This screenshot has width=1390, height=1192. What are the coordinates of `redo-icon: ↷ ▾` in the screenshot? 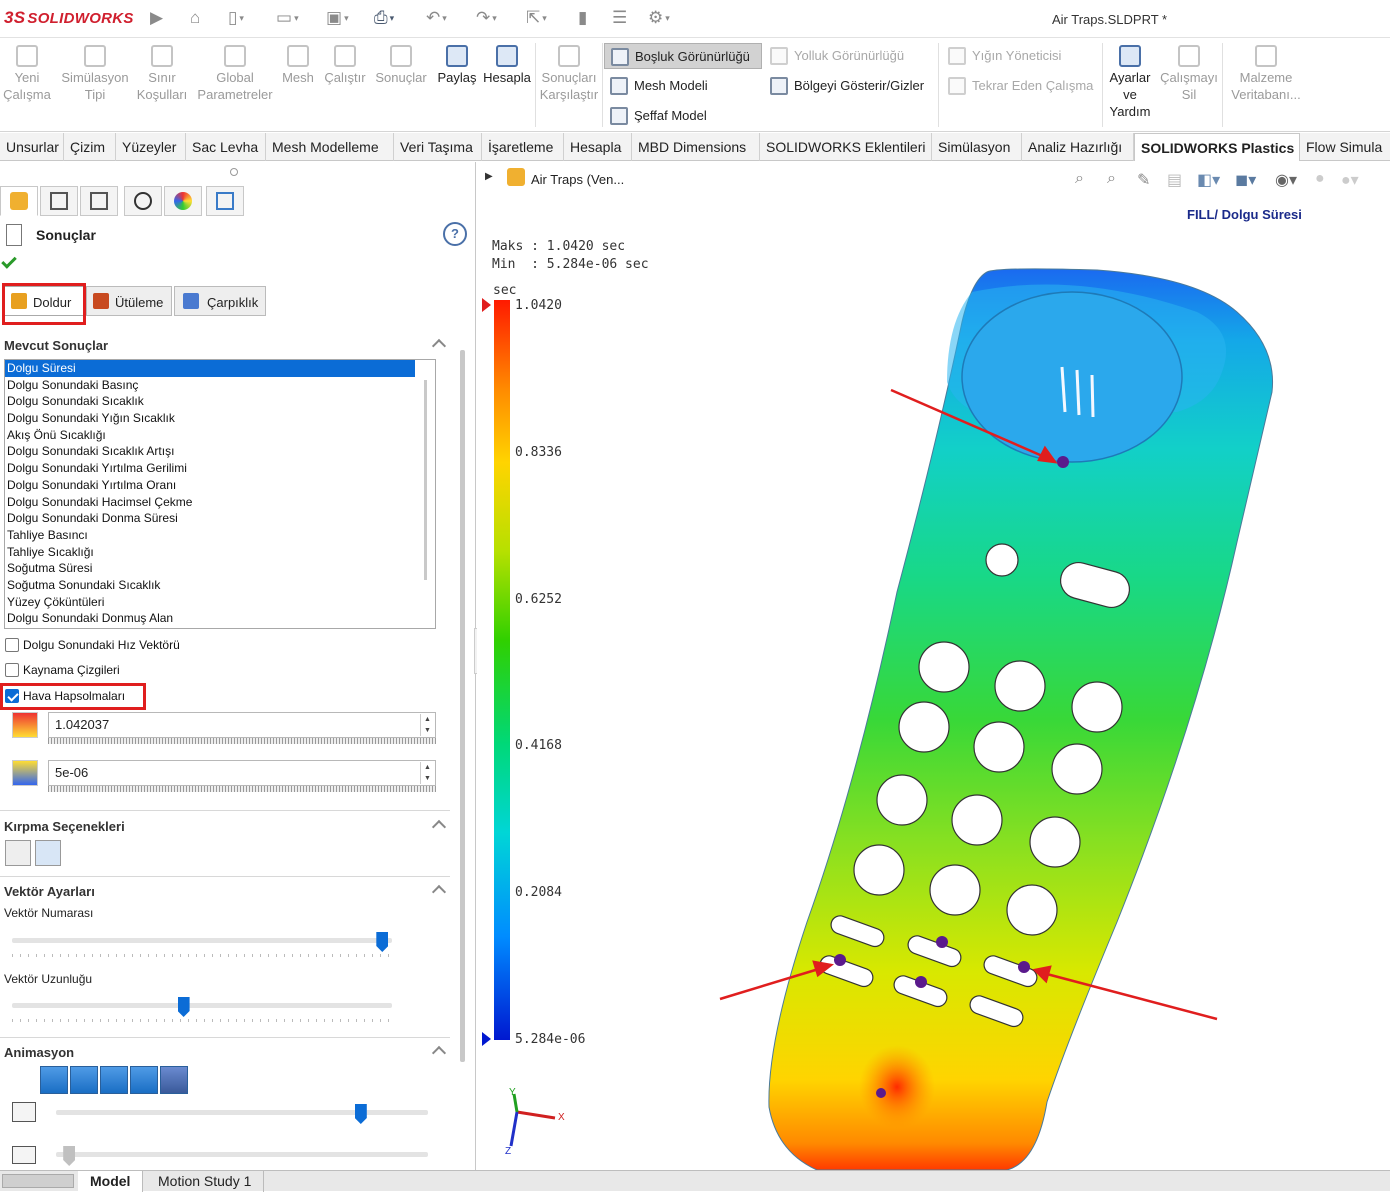 It's located at (486, 18).